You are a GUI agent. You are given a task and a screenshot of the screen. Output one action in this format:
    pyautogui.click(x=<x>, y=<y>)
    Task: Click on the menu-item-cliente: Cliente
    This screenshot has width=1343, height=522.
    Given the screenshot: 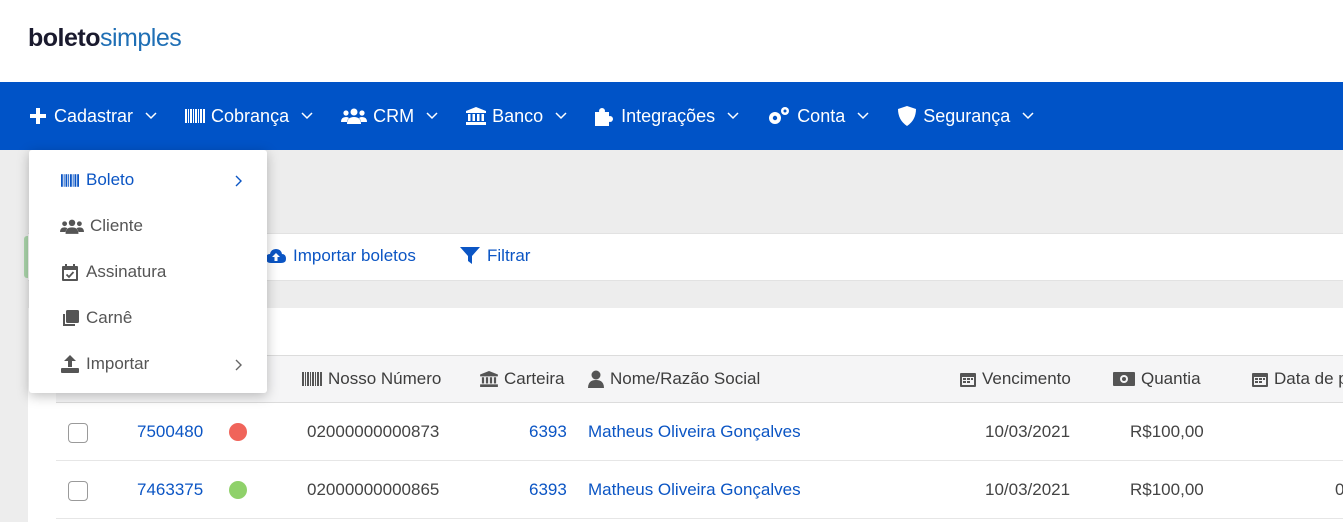 What is the action you would take?
    pyautogui.click(x=148, y=226)
    